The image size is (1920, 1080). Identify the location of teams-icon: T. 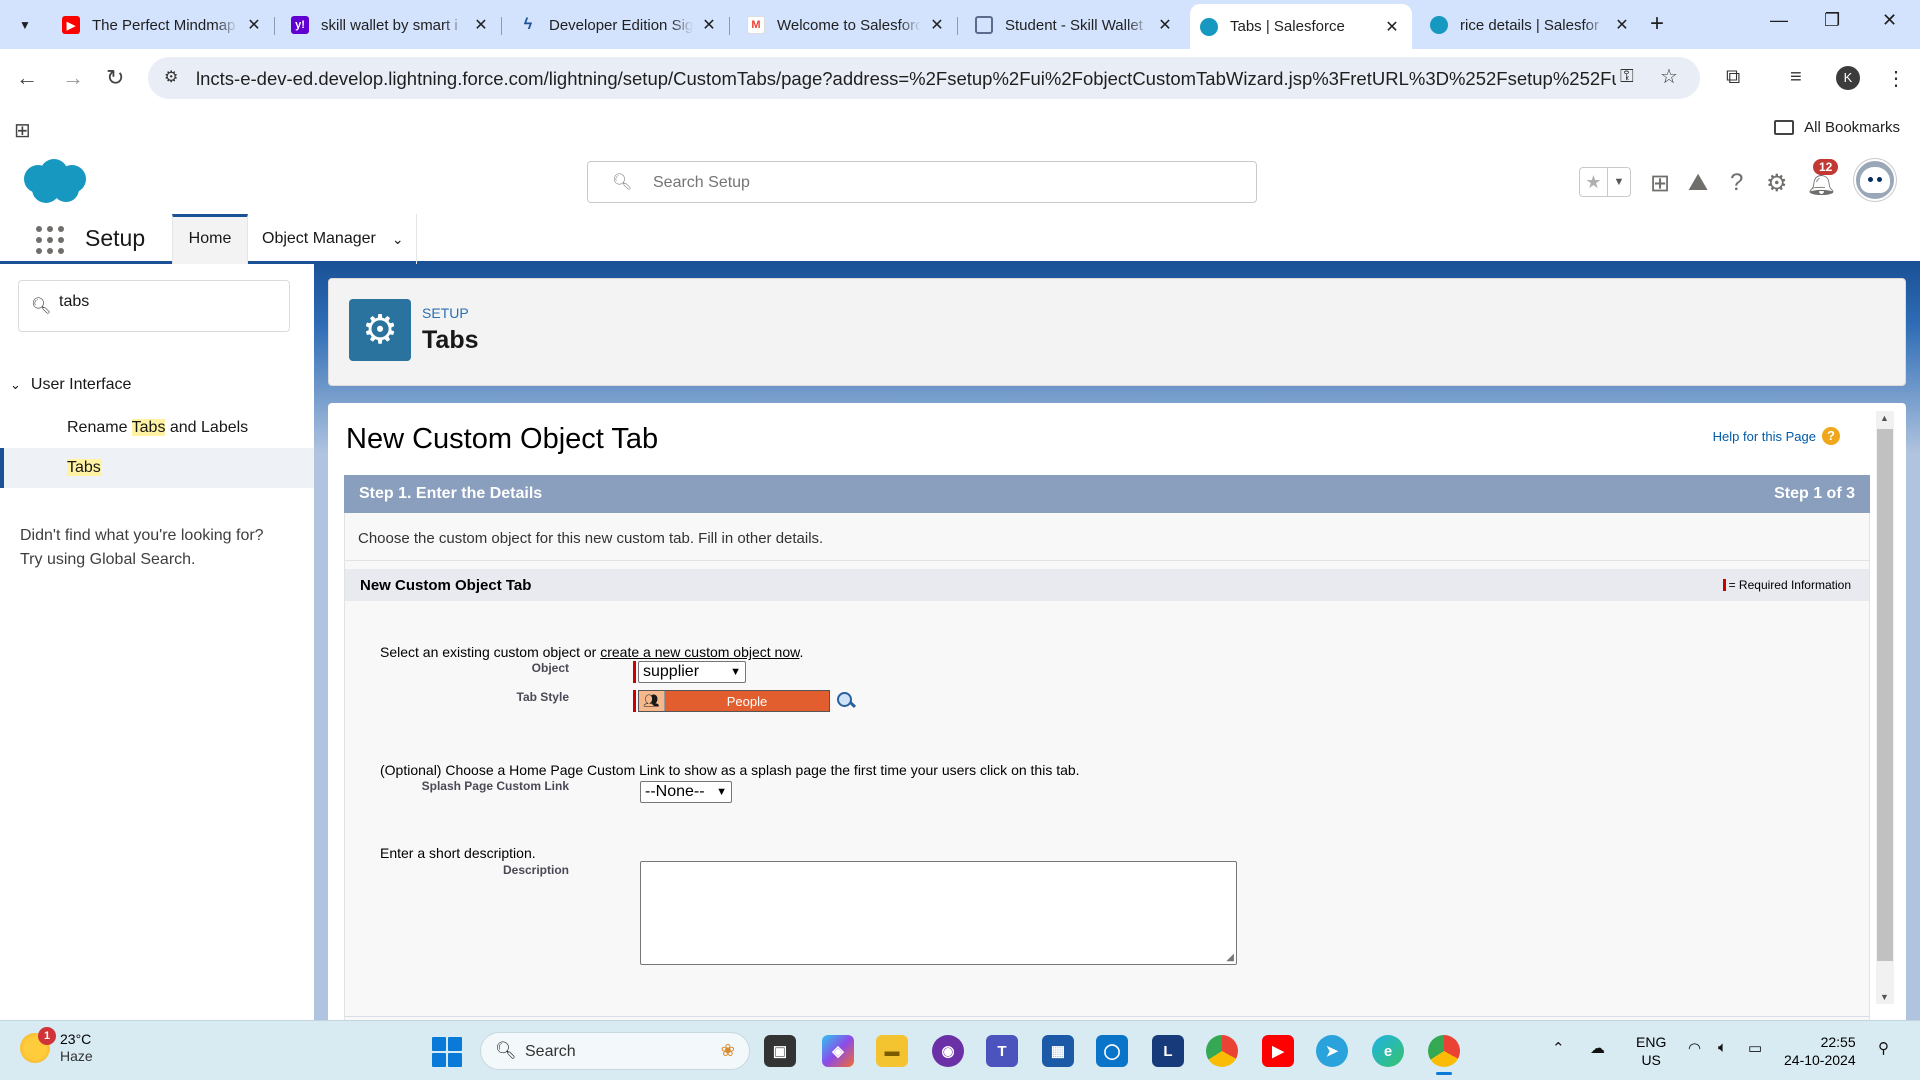
(1002, 1051).